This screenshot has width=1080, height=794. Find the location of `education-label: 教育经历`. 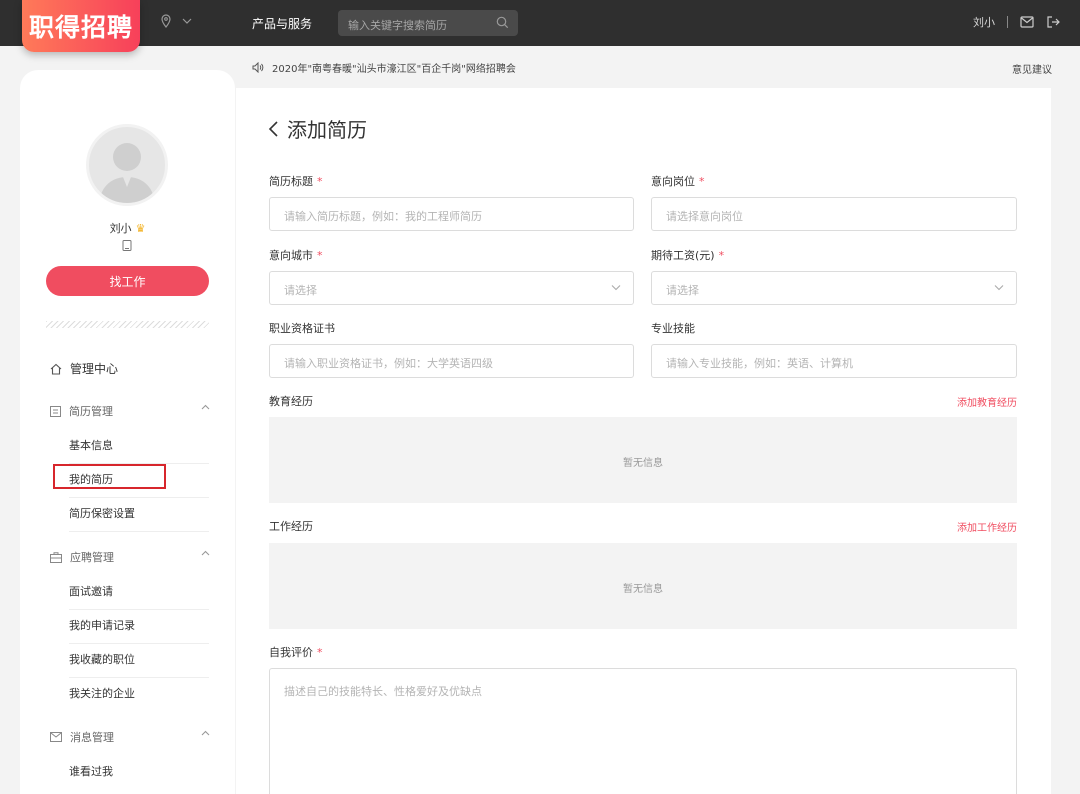

education-label: 教育经历 is located at coordinates (291, 401).